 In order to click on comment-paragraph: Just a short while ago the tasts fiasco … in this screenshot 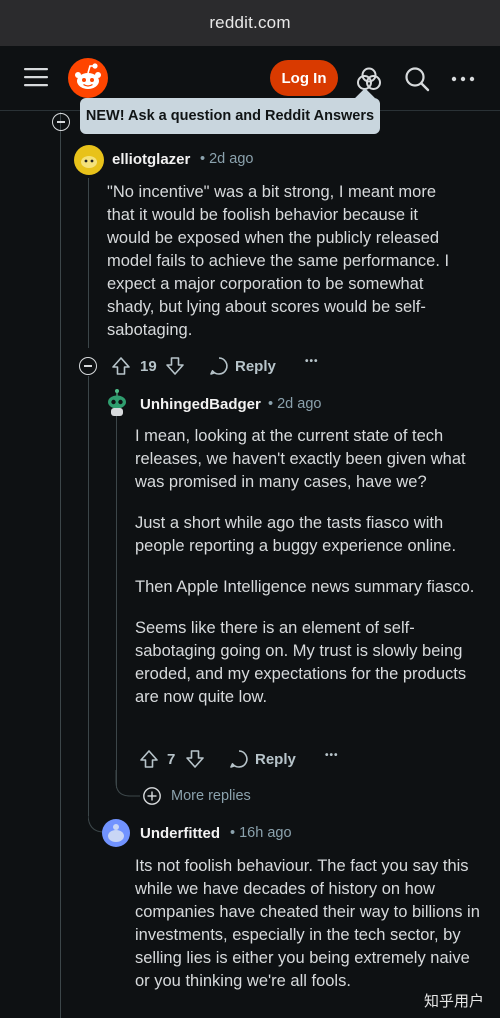, I will do `click(296, 534)`.